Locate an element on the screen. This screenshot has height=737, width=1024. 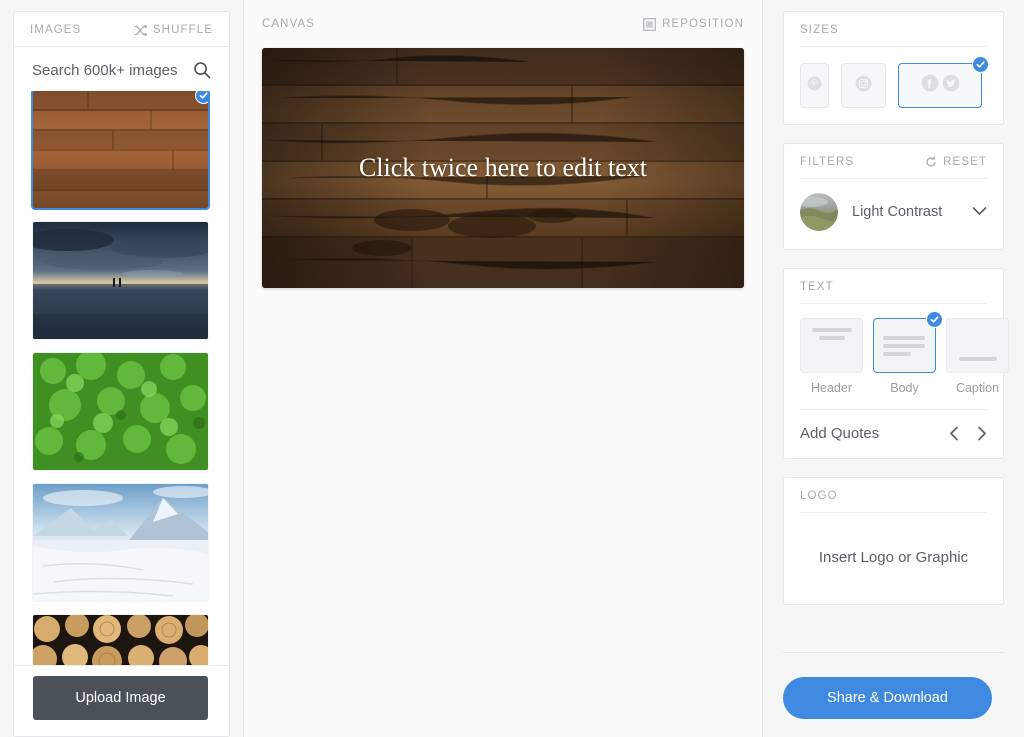
chevron-right-icon is located at coordinates (982, 433).